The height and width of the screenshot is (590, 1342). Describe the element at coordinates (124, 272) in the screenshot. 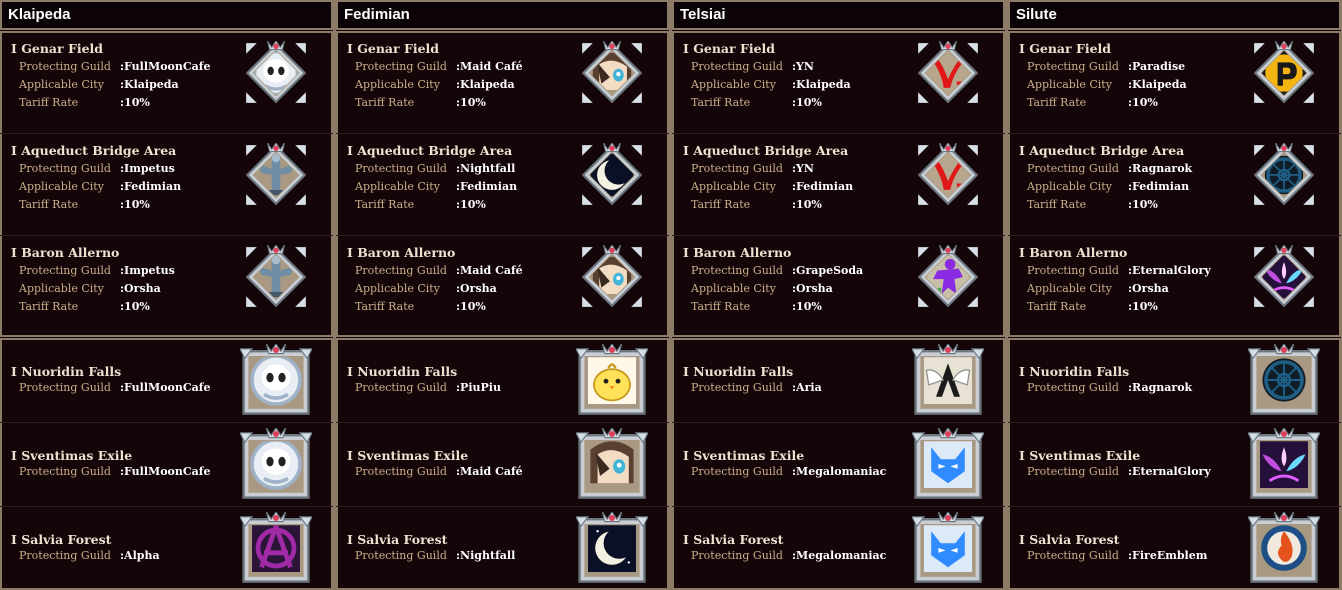

I see `protecting-guild-line: Protecting Guild:Impetus` at that location.